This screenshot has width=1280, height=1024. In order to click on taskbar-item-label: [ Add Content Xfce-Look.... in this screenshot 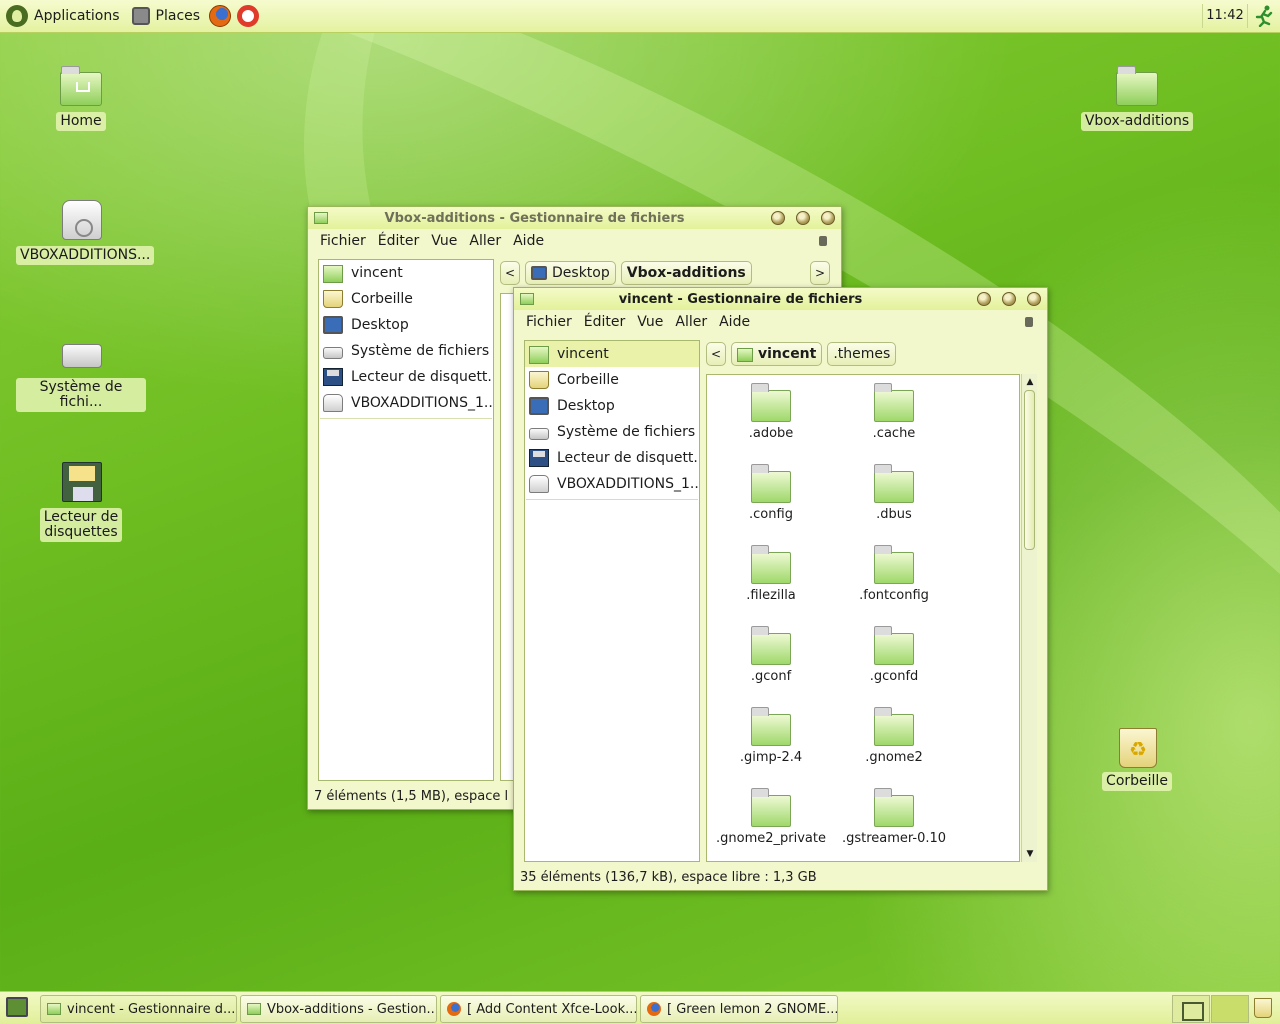, I will do `click(552, 1009)`.